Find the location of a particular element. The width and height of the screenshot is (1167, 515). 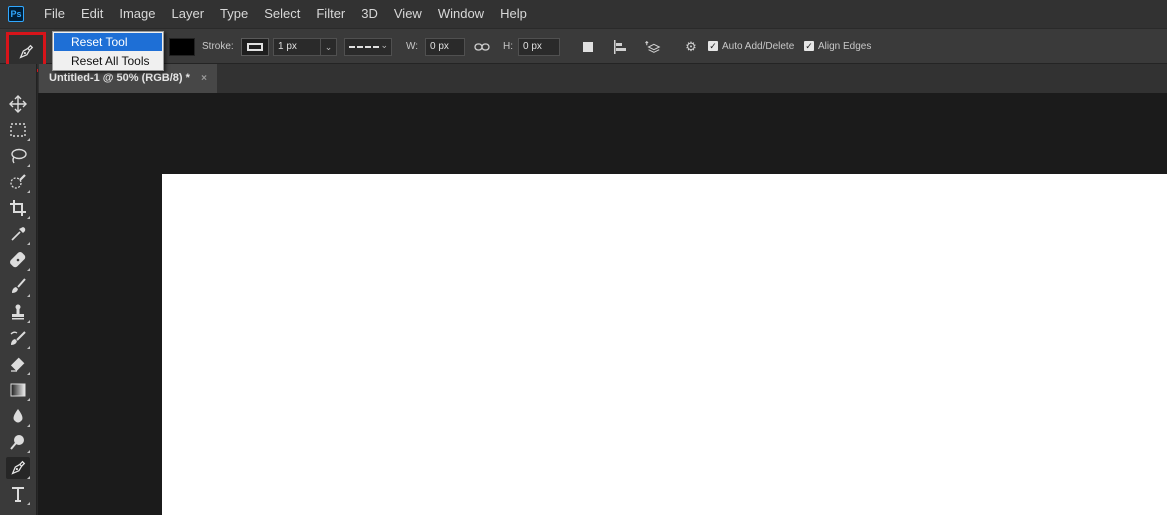

menu-file: File is located at coordinates (54, 14).